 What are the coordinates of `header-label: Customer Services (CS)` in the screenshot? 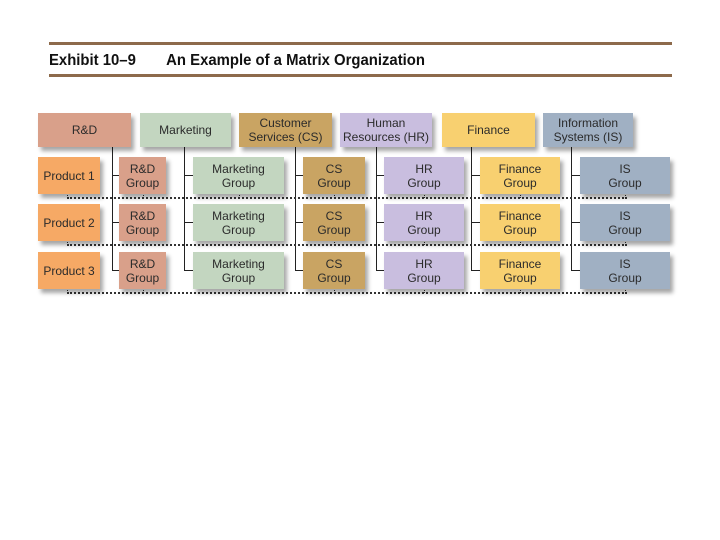 It's located at (285, 130).